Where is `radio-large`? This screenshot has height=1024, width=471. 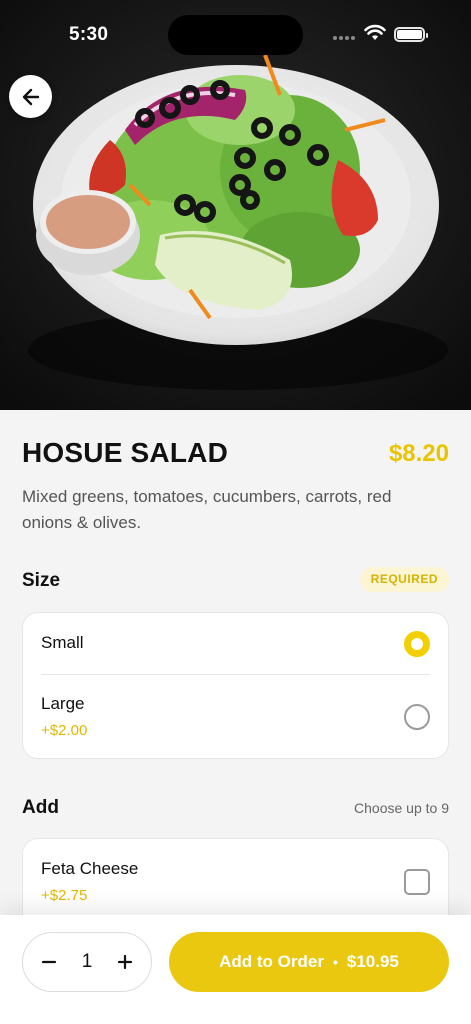
radio-large is located at coordinates (417, 717).